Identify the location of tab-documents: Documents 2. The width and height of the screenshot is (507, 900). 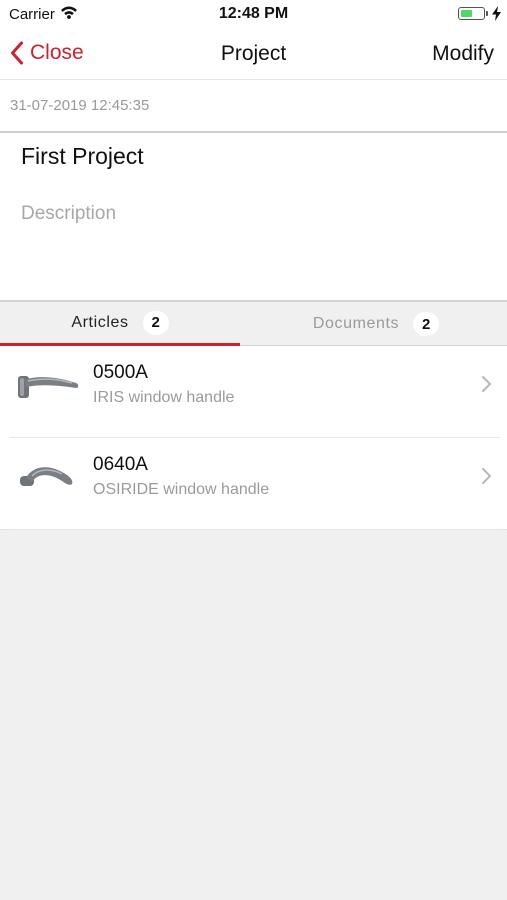
(376, 324).